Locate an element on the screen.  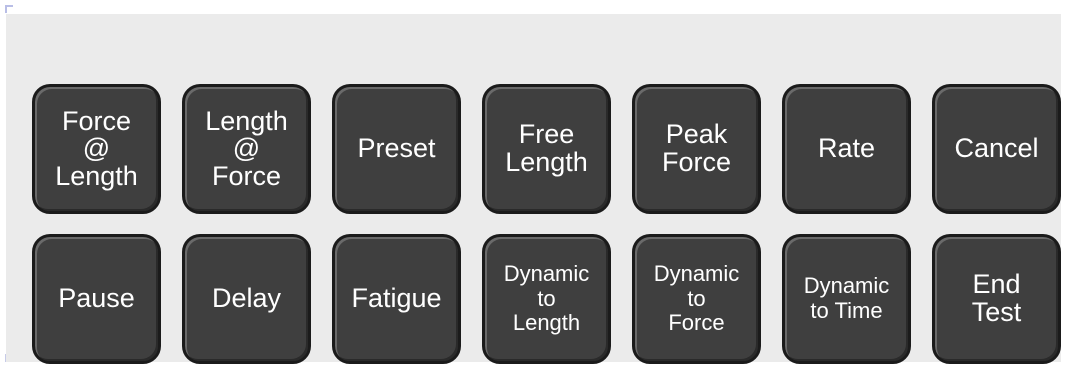
dynamic-to-length-button: Dynamic to Length is located at coordinates (546, 299).